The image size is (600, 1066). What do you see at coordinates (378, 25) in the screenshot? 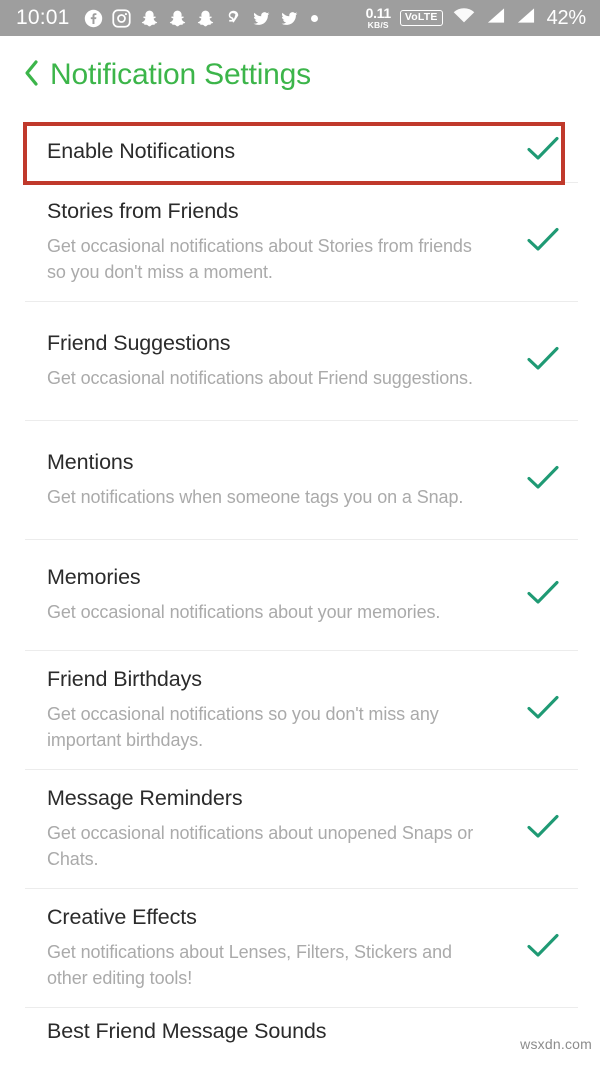
I see `data-rate-unit: KB/S` at bounding box center [378, 25].